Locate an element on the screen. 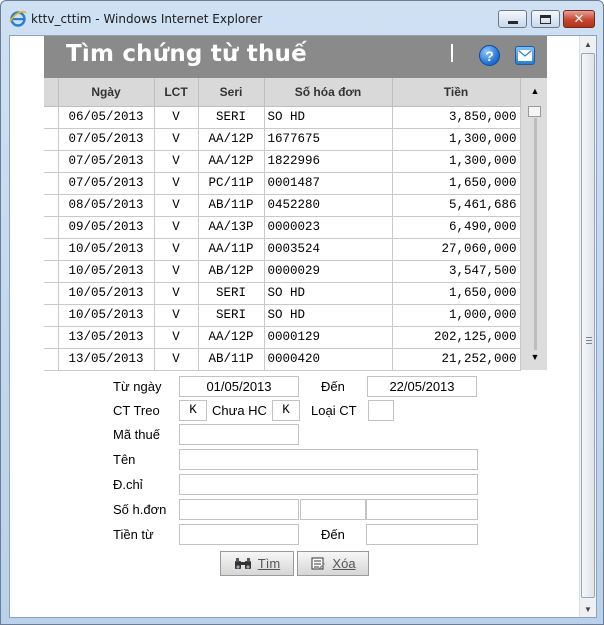  xoa-button: Xóa is located at coordinates (333, 563).